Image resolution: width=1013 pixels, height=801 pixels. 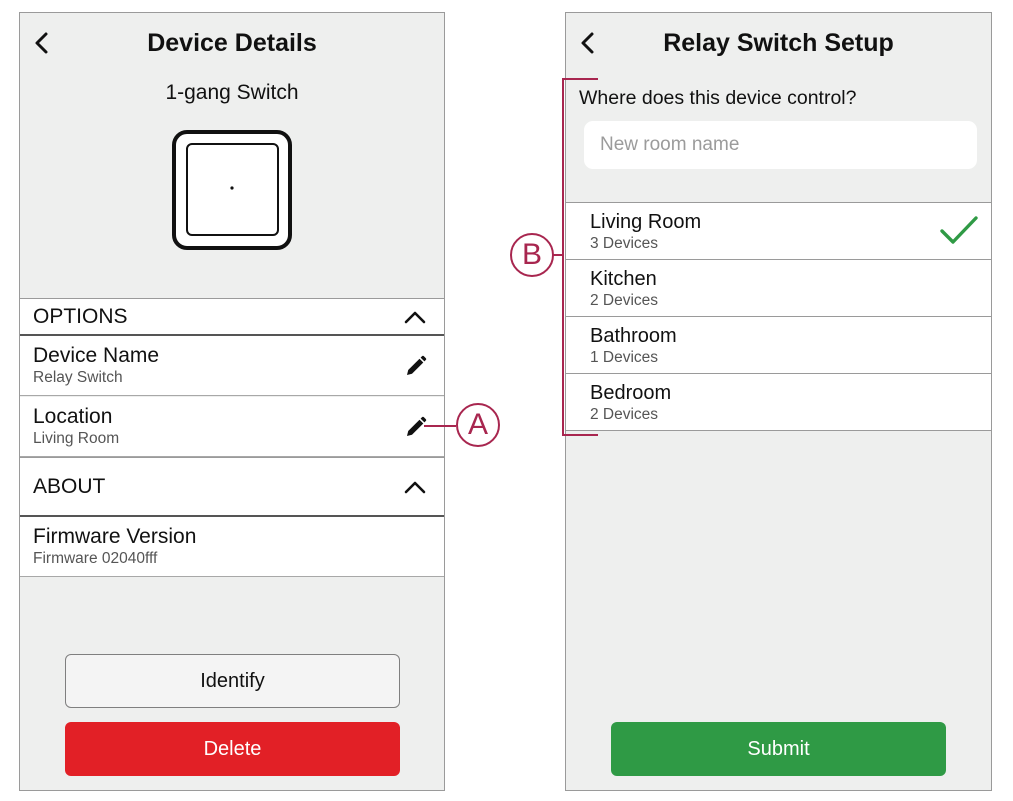 What do you see at coordinates (80, 316) in the screenshot?
I see `options-header-label: OPTIONS` at bounding box center [80, 316].